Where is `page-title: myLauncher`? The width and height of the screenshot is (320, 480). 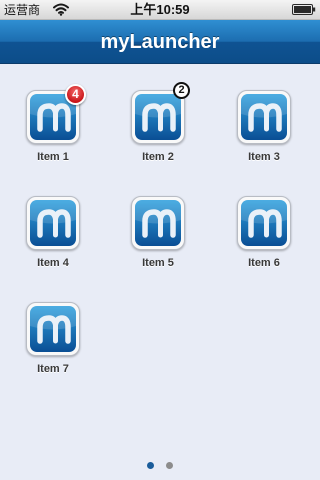 page-title: myLauncher is located at coordinates (160, 42).